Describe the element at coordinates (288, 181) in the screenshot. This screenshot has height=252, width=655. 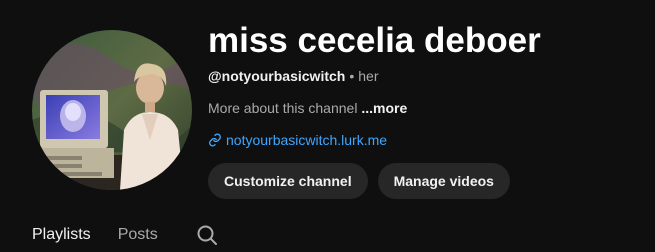
I see `customize-channel-button: Customize channel` at that location.